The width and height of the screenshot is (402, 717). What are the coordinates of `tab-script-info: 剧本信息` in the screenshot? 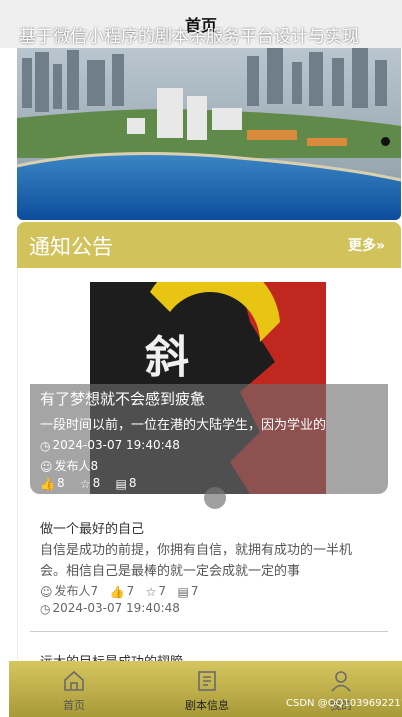 It's located at (207, 689).